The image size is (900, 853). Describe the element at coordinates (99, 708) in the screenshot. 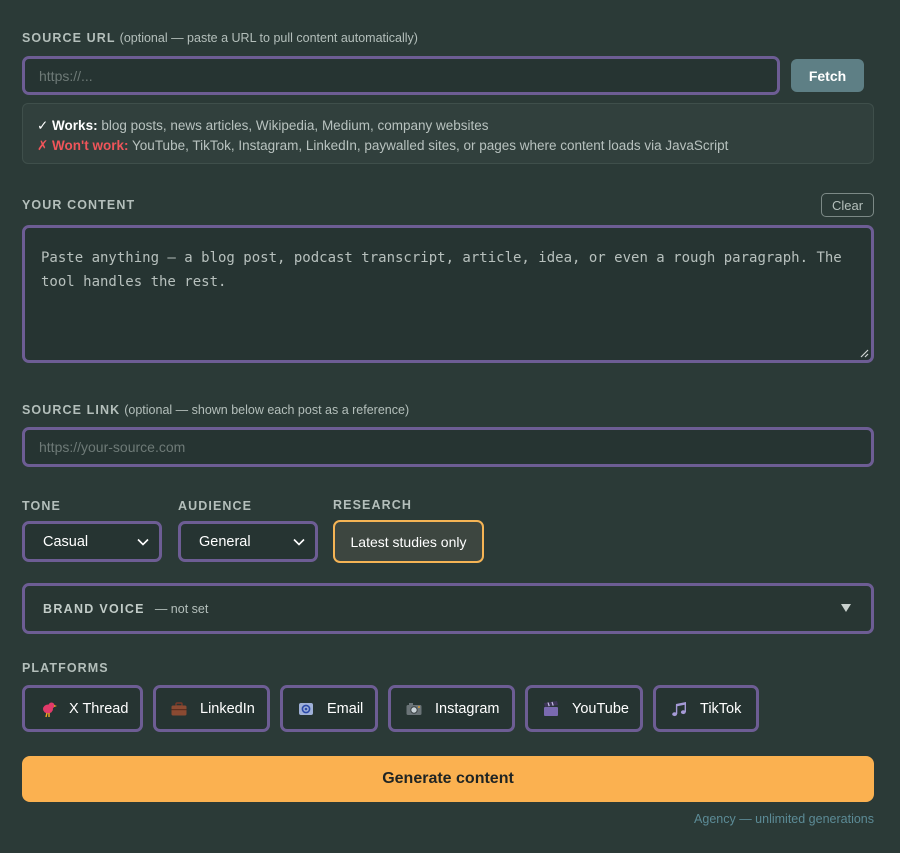

I see `platform-label: X Thread` at that location.